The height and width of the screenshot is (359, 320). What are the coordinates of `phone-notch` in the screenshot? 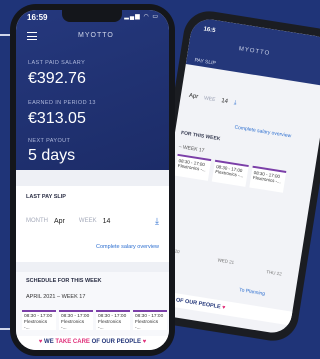 It's located at (92, 16).